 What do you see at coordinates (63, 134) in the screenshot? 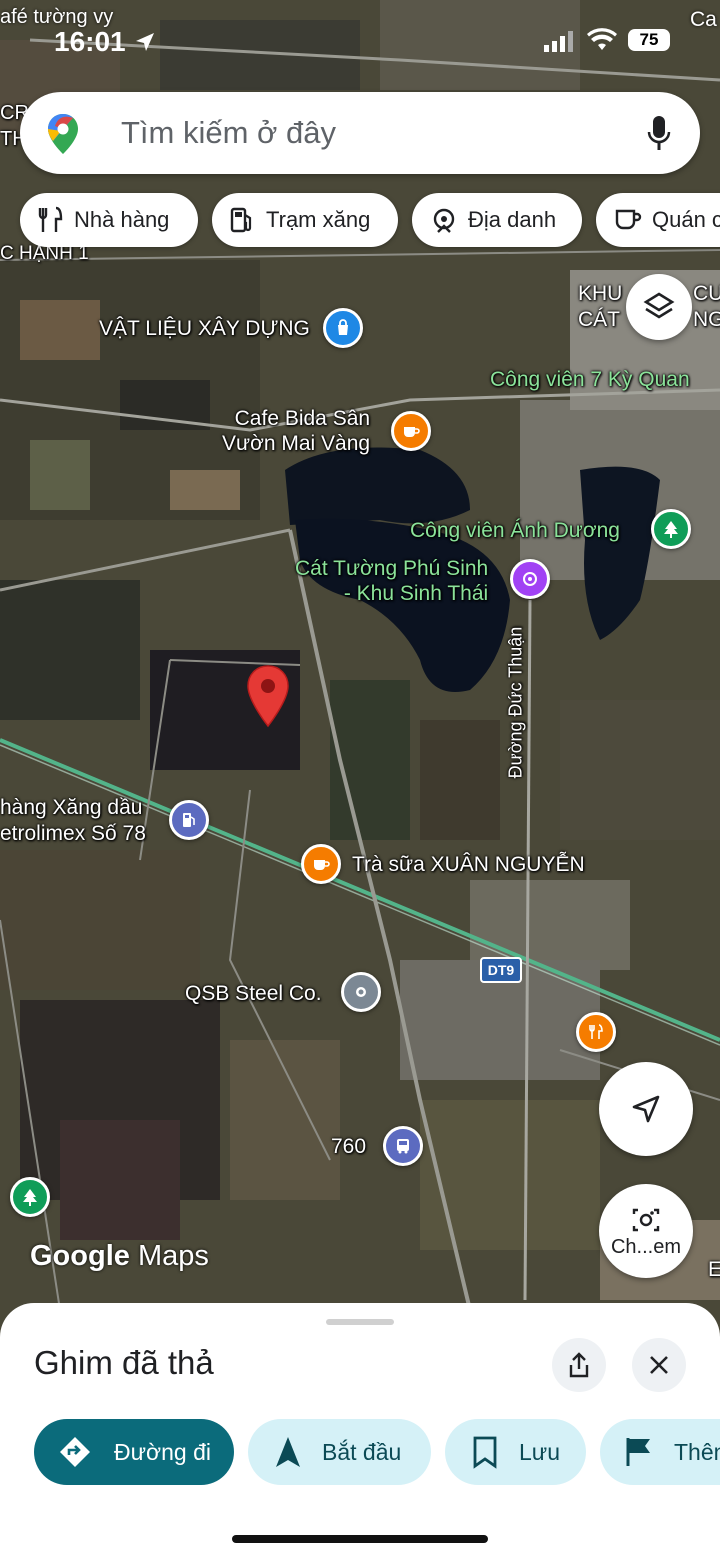
I see `google-maps-logo-icon` at bounding box center [63, 134].